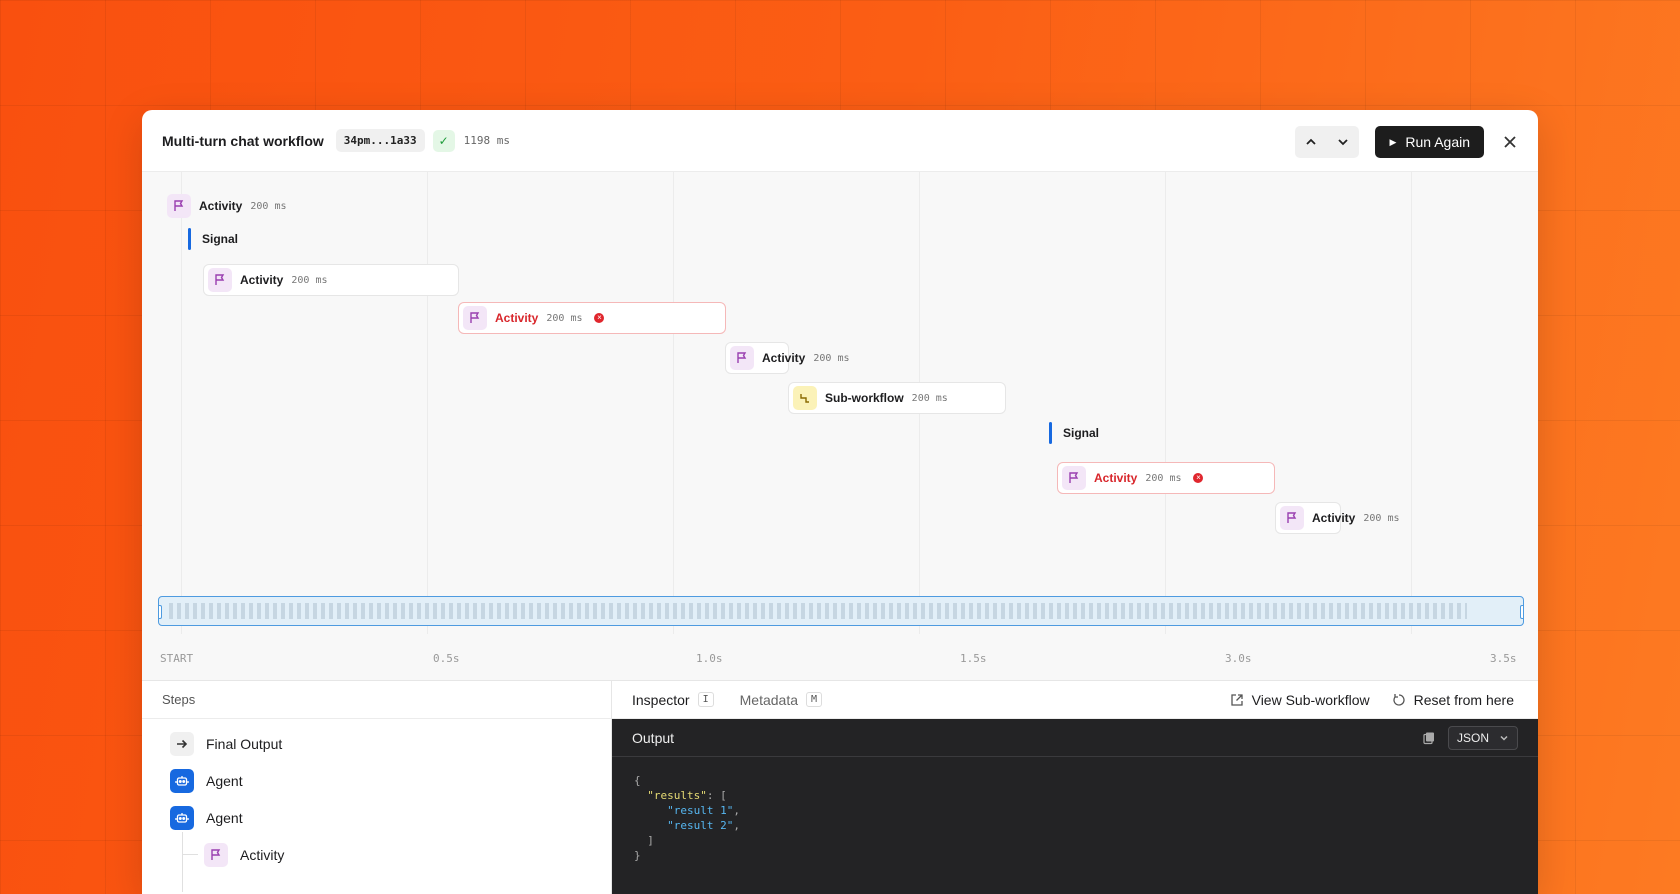 The image size is (1680, 894). I want to click on axis-tick-label: 3.5s, so click(1503, 658).